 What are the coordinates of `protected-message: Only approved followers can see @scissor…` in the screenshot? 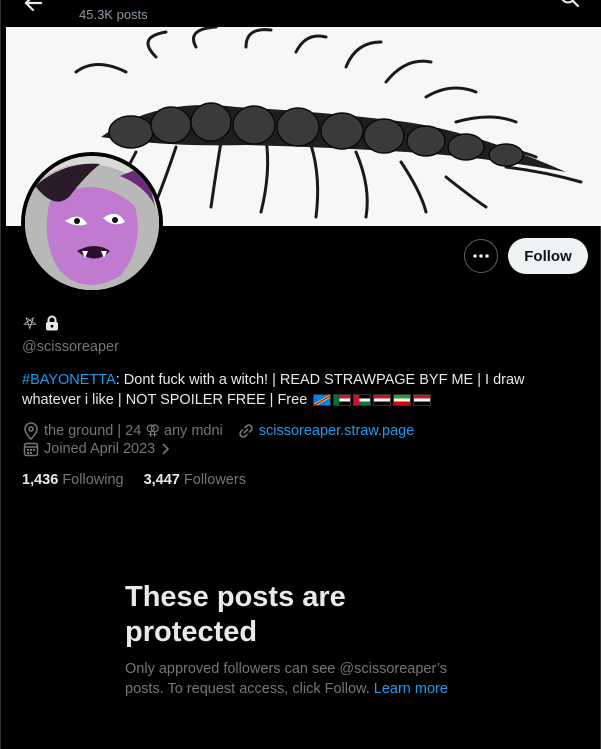 It's located at (305, 679).